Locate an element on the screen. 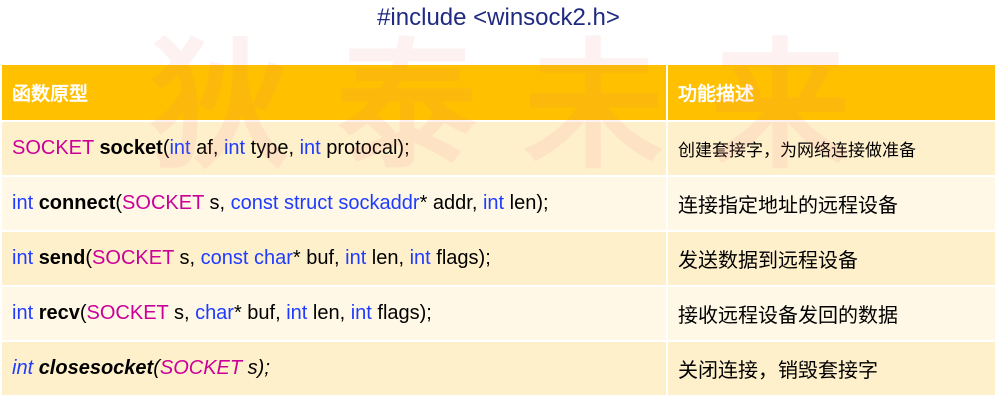 The image size is (997, 410). function-description: 创建套接字，为网络连接做准备 is located at coordinates (831, 148).